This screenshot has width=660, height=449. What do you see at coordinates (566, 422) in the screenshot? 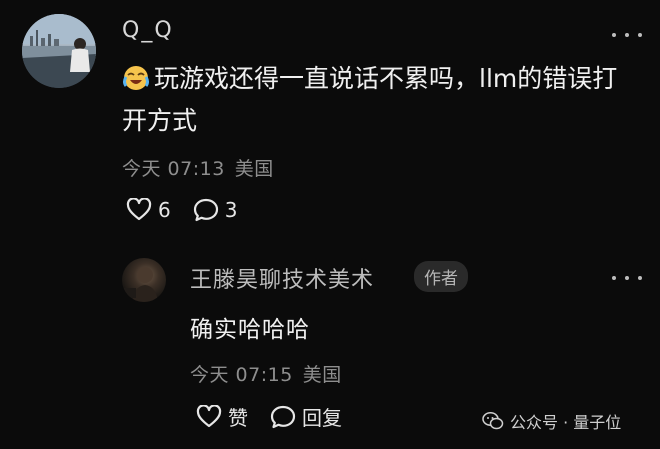
I see `watermark-text: 公众号 · 量子位` at bounding box center [566, 422].